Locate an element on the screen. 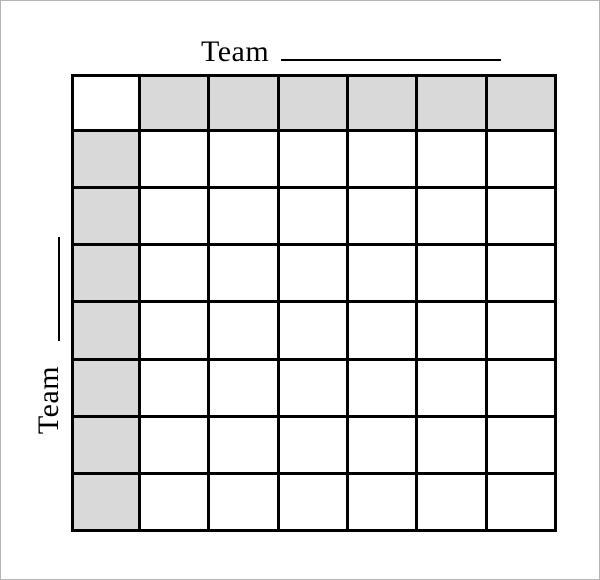 Image resolution: width=600 pixels, height=580 pixels. top-team-label: Team is located at coordinates (351, 49).